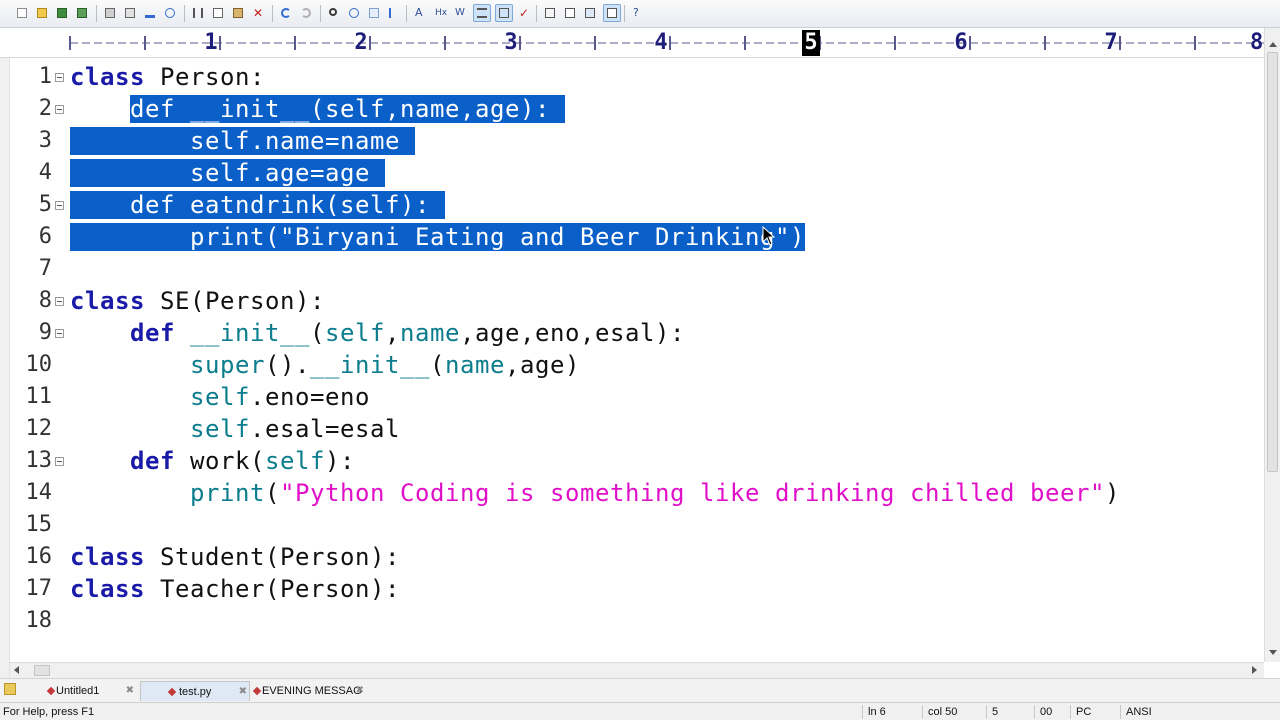 This screenshot has height=720, width=1280. What do you see at coordinates (22, 13) in the screenshot?
I see `new-icon` at bounding box center [22, 13].